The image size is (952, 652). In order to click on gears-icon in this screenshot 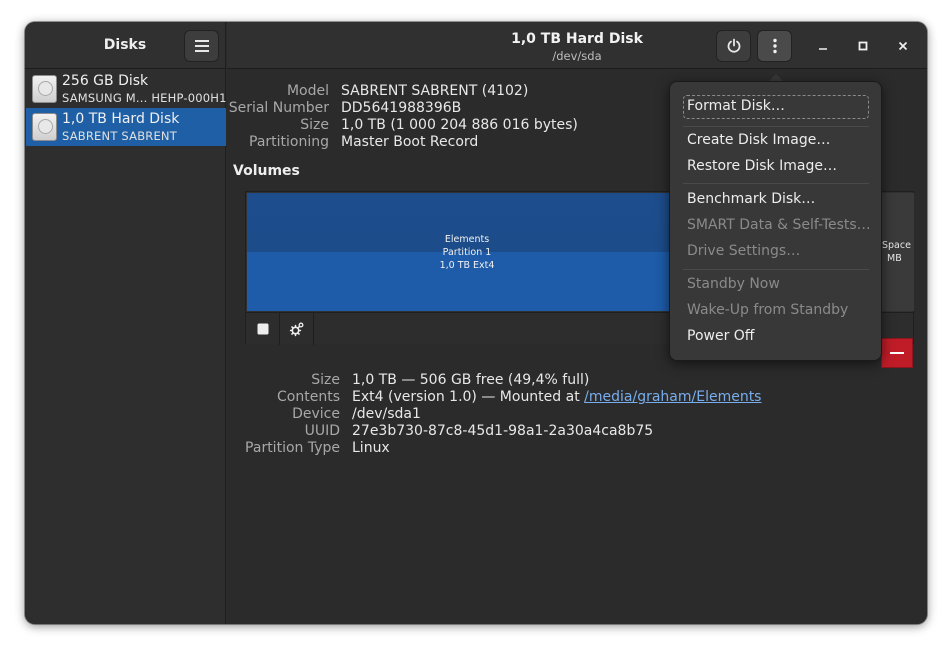, I will do `click(296, 329)`.